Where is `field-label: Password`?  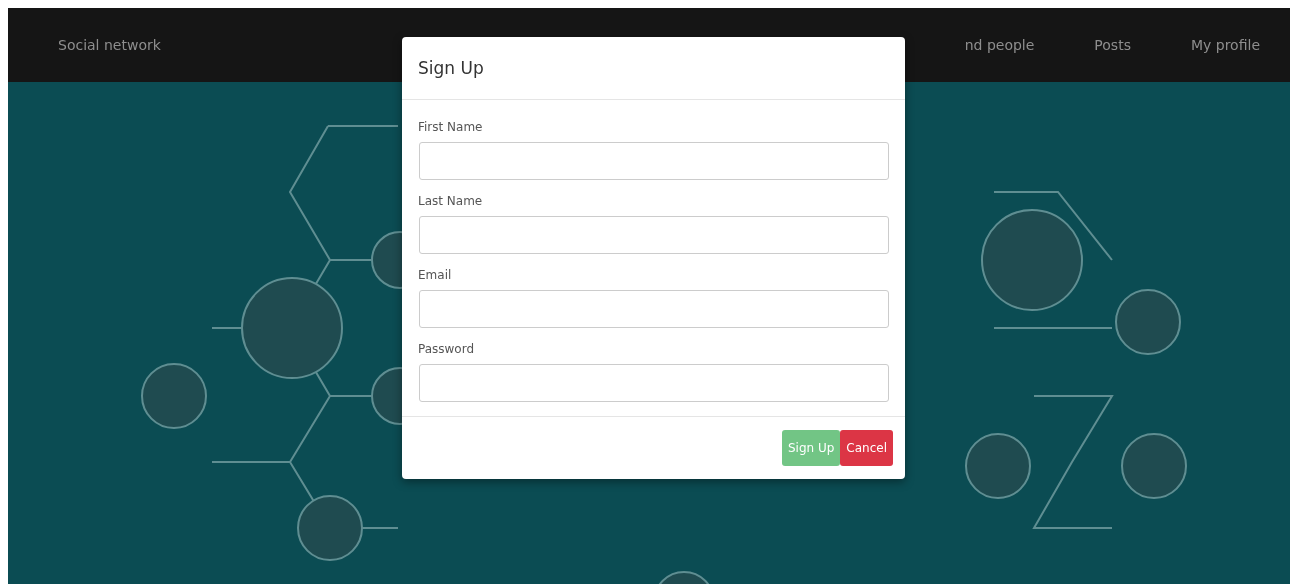 field-label: Password is located at coordinates (447, 349).